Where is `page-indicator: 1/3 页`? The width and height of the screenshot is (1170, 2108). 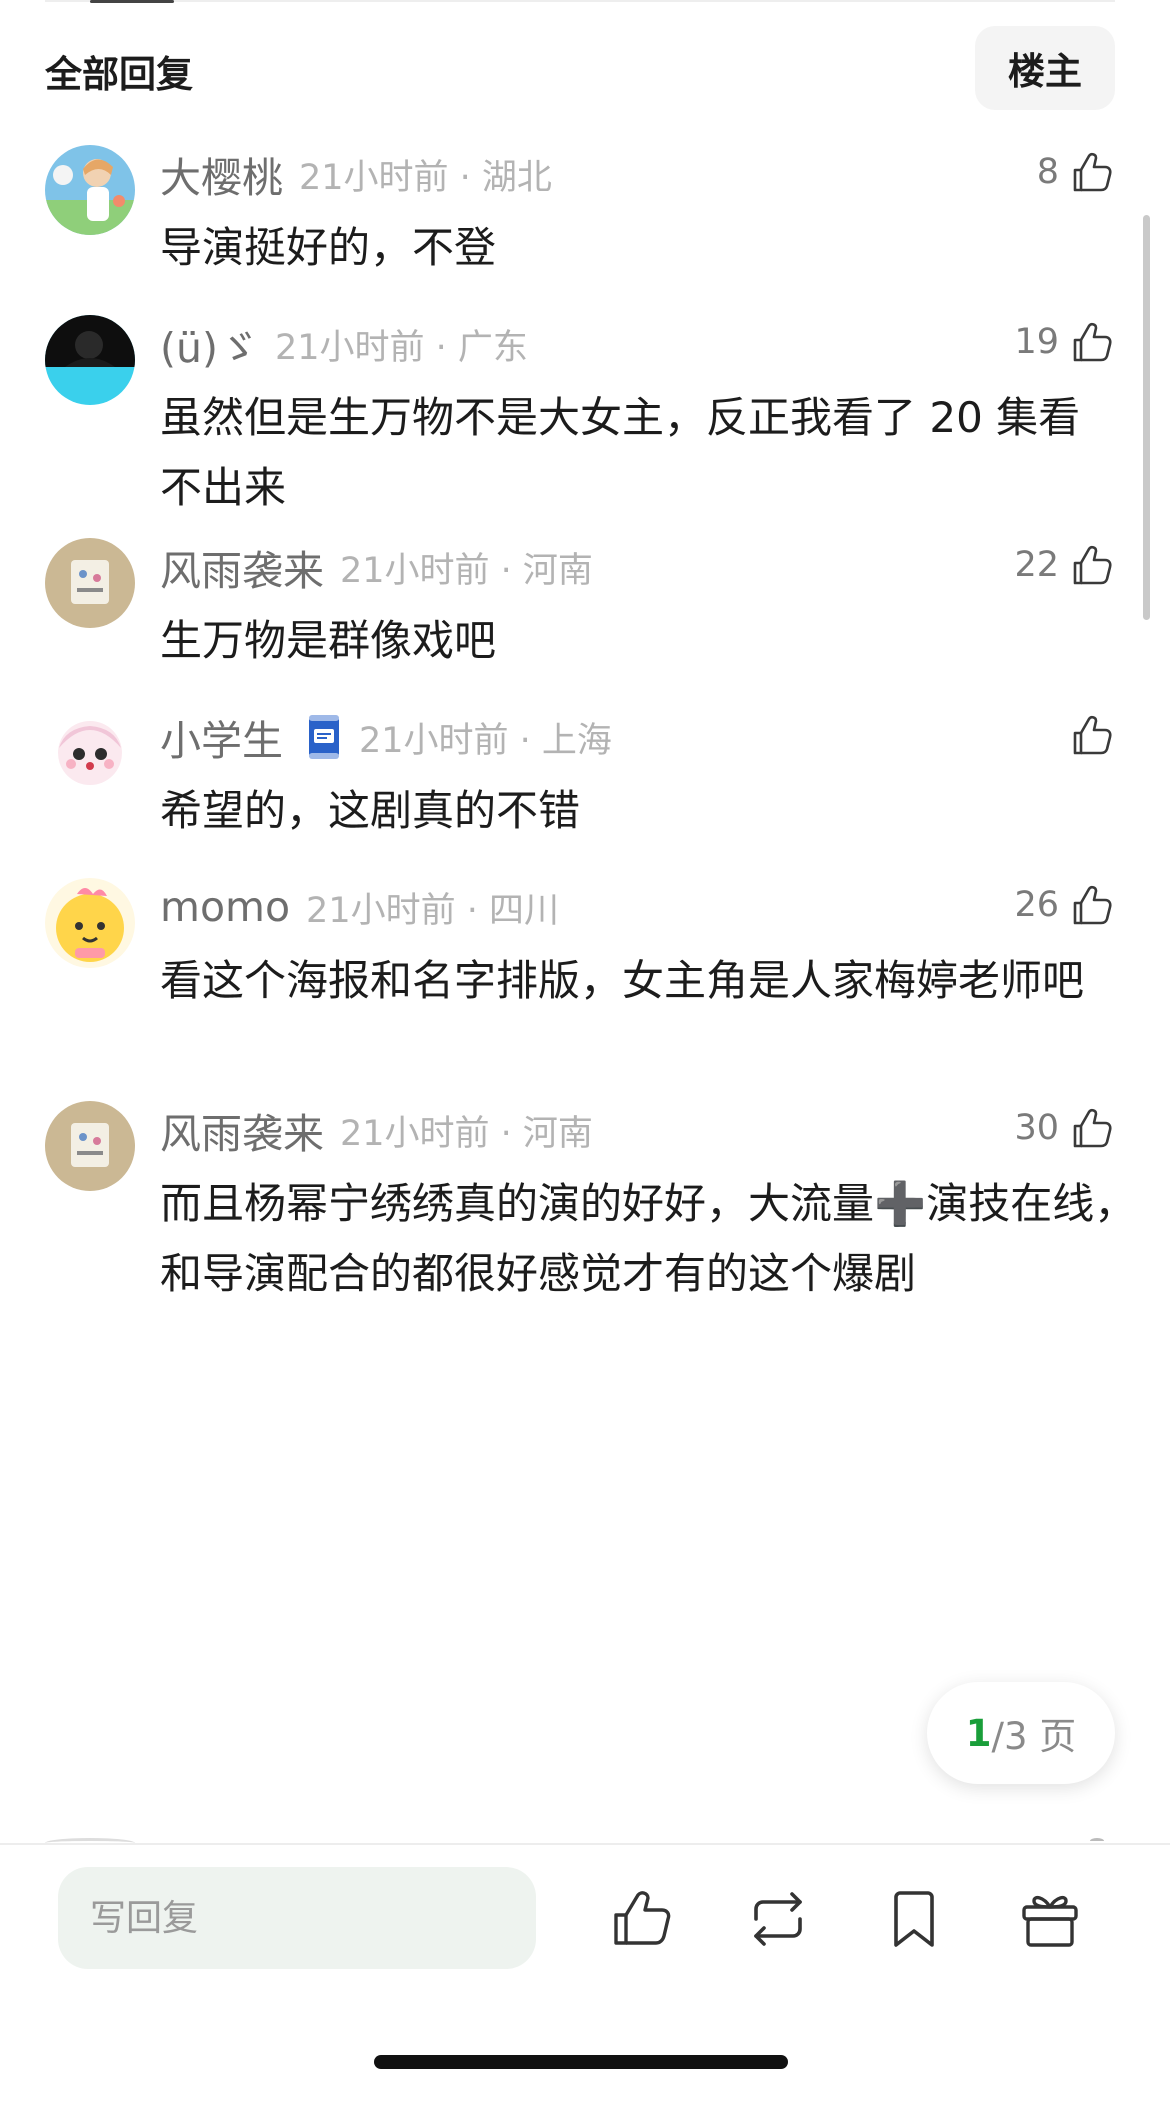 page-indicator: 1/3 页 is located at coordinates (1021, 1733).